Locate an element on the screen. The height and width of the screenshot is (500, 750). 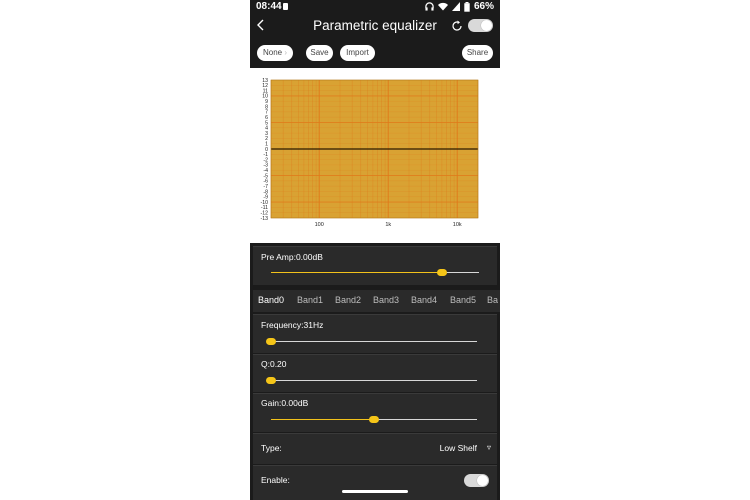
band-tab-band4: Band4 is located at coordinates (424, 300).